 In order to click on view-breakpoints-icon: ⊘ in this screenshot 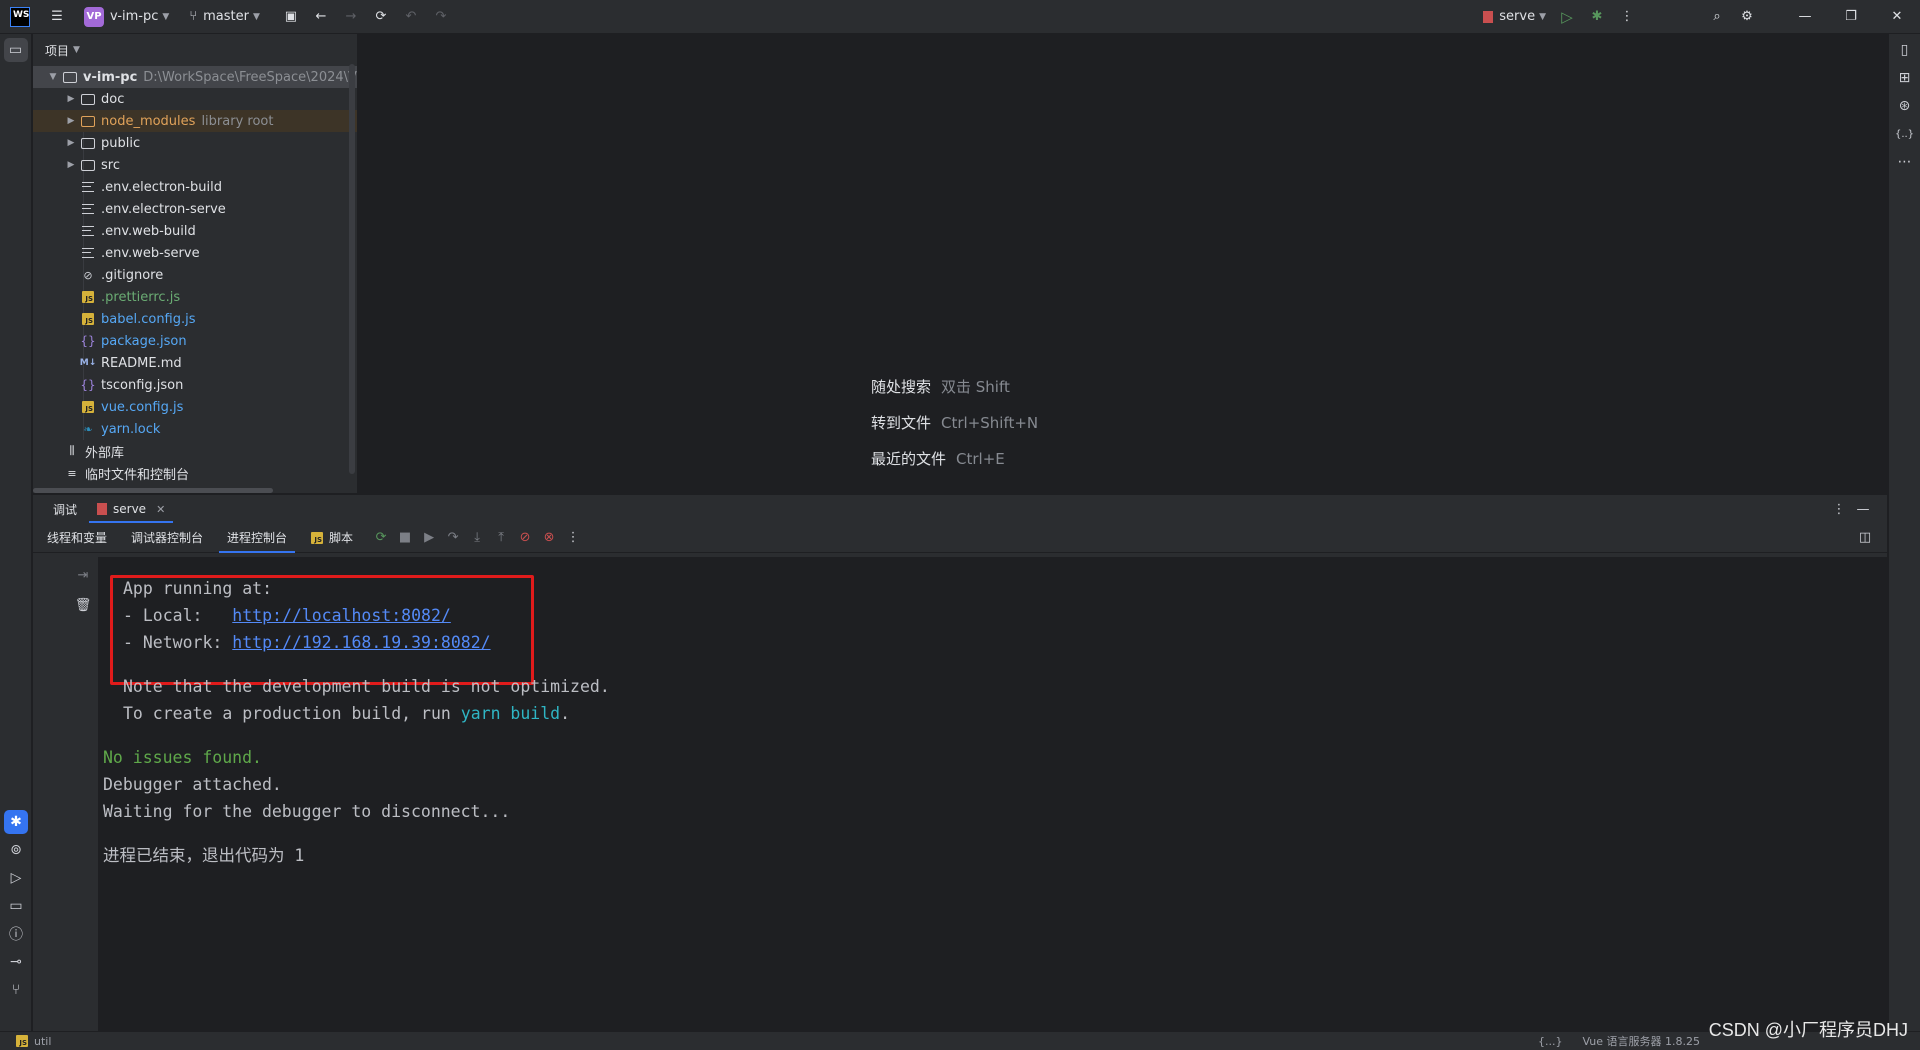, I will do `click(525, 538)`.